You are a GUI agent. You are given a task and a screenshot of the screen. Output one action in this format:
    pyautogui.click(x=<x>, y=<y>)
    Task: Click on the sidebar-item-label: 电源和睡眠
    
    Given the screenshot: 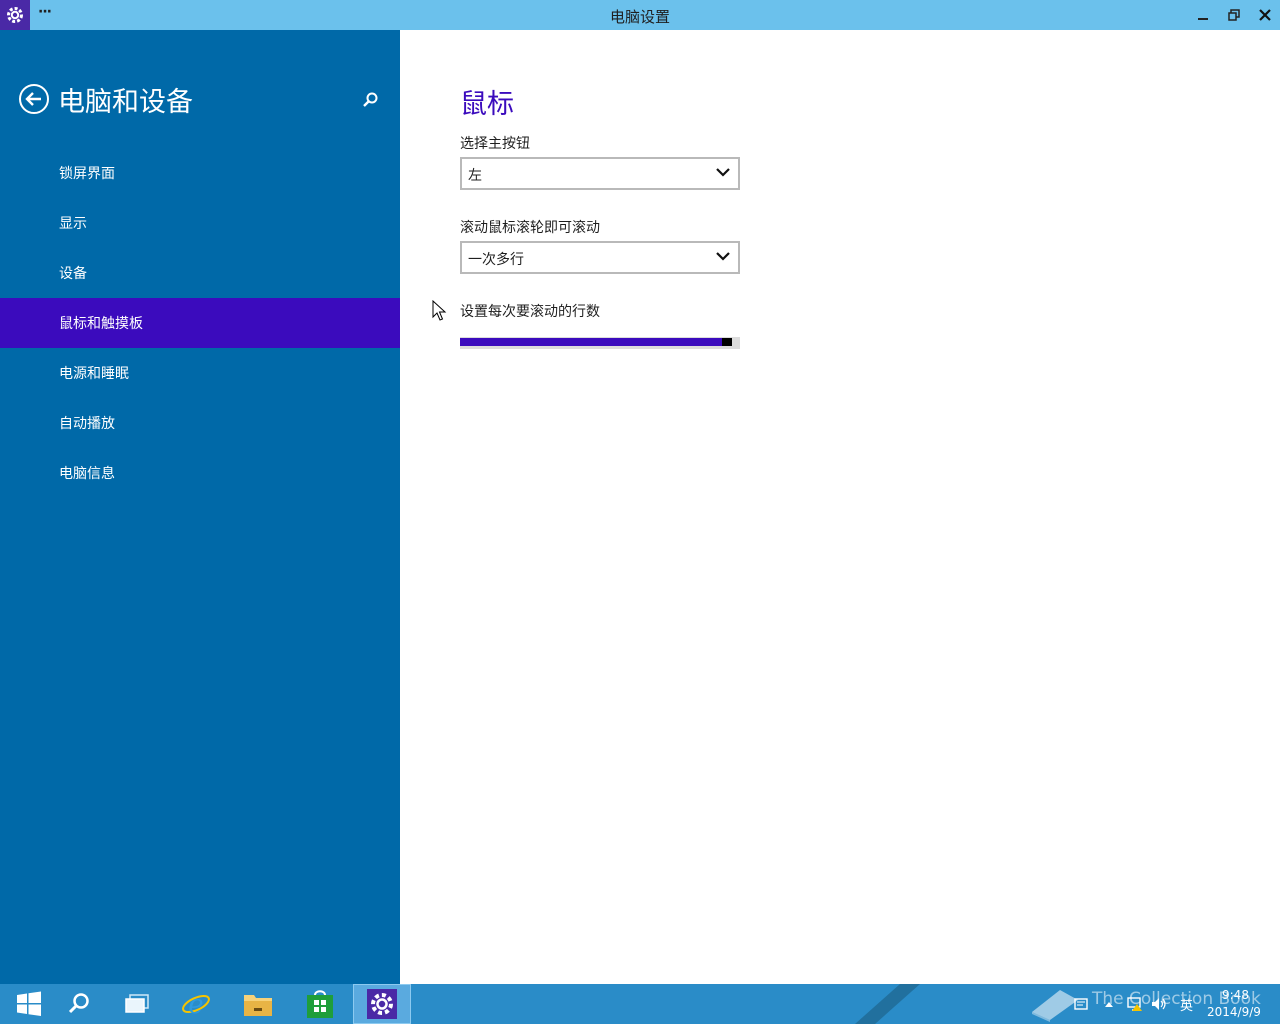 What is the action you would take?
    pyautogui.click(x=94, y=374)
    